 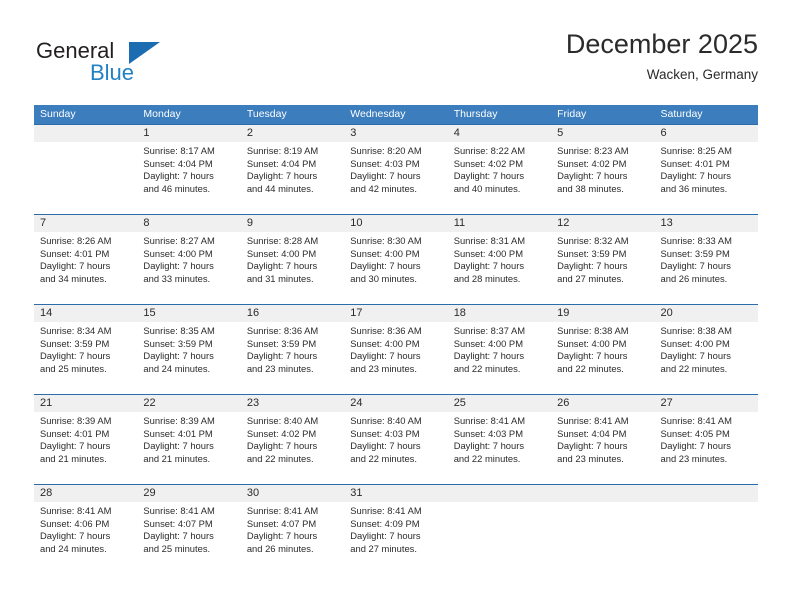 What do you see at coordinates (459, 313) in the screenshot?
I see `day-number: 18` at bounding box center [459, 313].